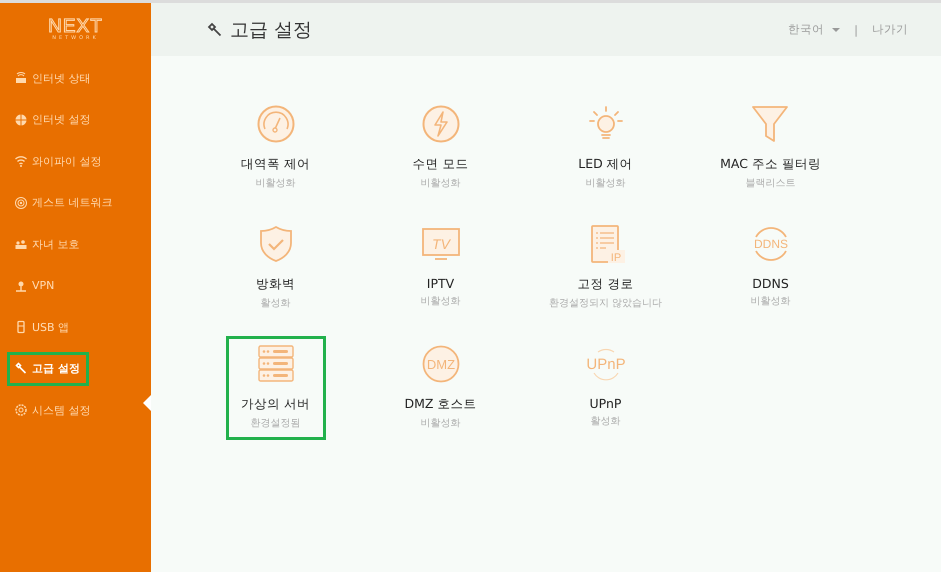 This screenshot has height=572, width=941. What do you see at coordinates (21, 244) in the screenshot?
I see `family-icon` at bounding box center [21, 244].